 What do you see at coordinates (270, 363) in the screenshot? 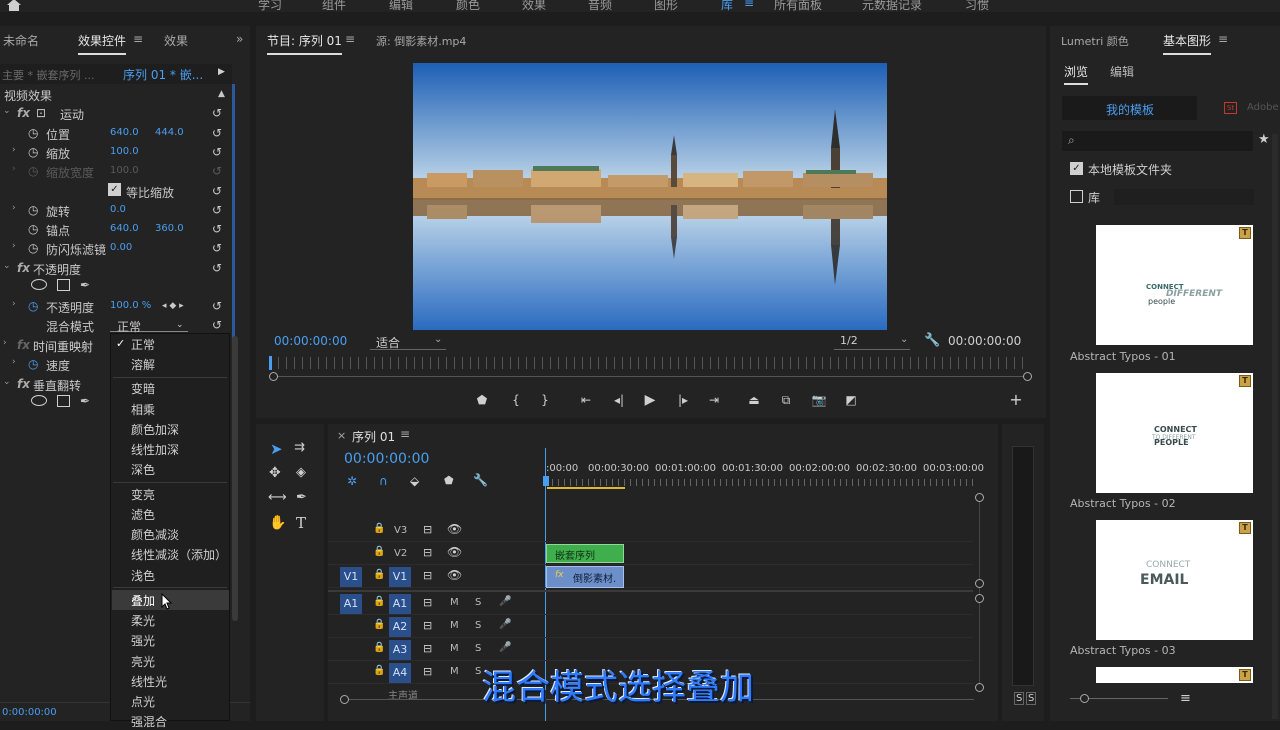
I see `monitor-playhead` at bounding box center [270, 363].